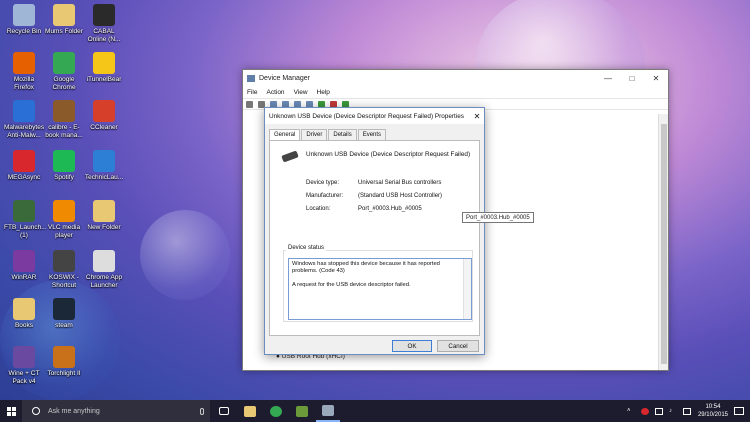  Describe the element at coordinates (275, 92) in the screenshot. I see `menu-action: Action` at that location.